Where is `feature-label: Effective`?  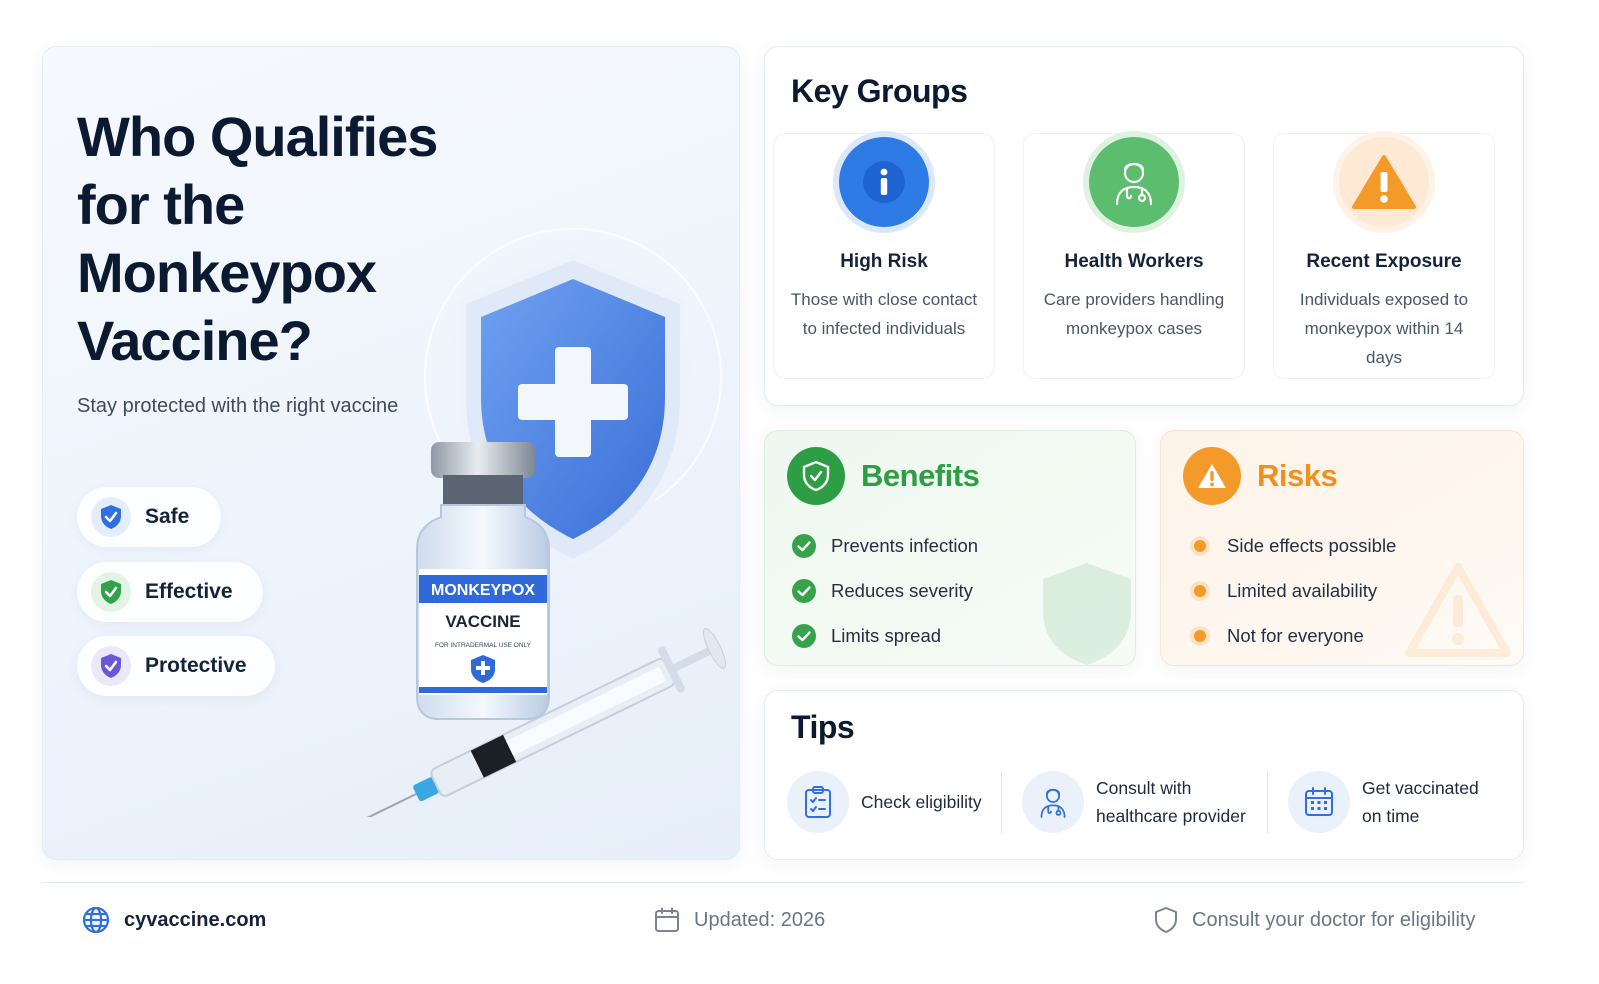 feature-label: Effective is located at coordinates (189, 591).